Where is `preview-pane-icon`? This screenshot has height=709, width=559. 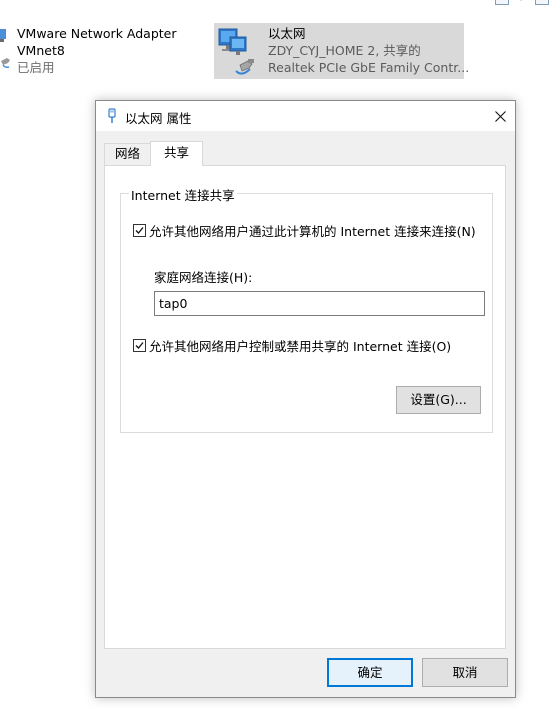 preview-pane-icon is located at coordinates (542, 2).